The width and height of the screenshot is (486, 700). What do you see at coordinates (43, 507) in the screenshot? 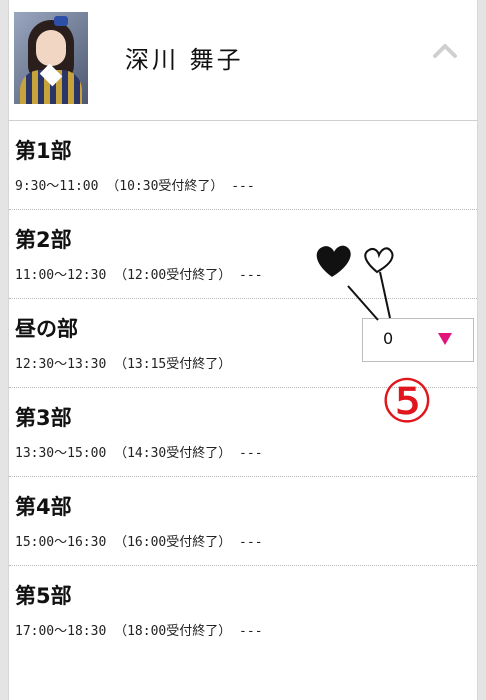
I see `session-part: 第4部` at bounding box center [43, 507].